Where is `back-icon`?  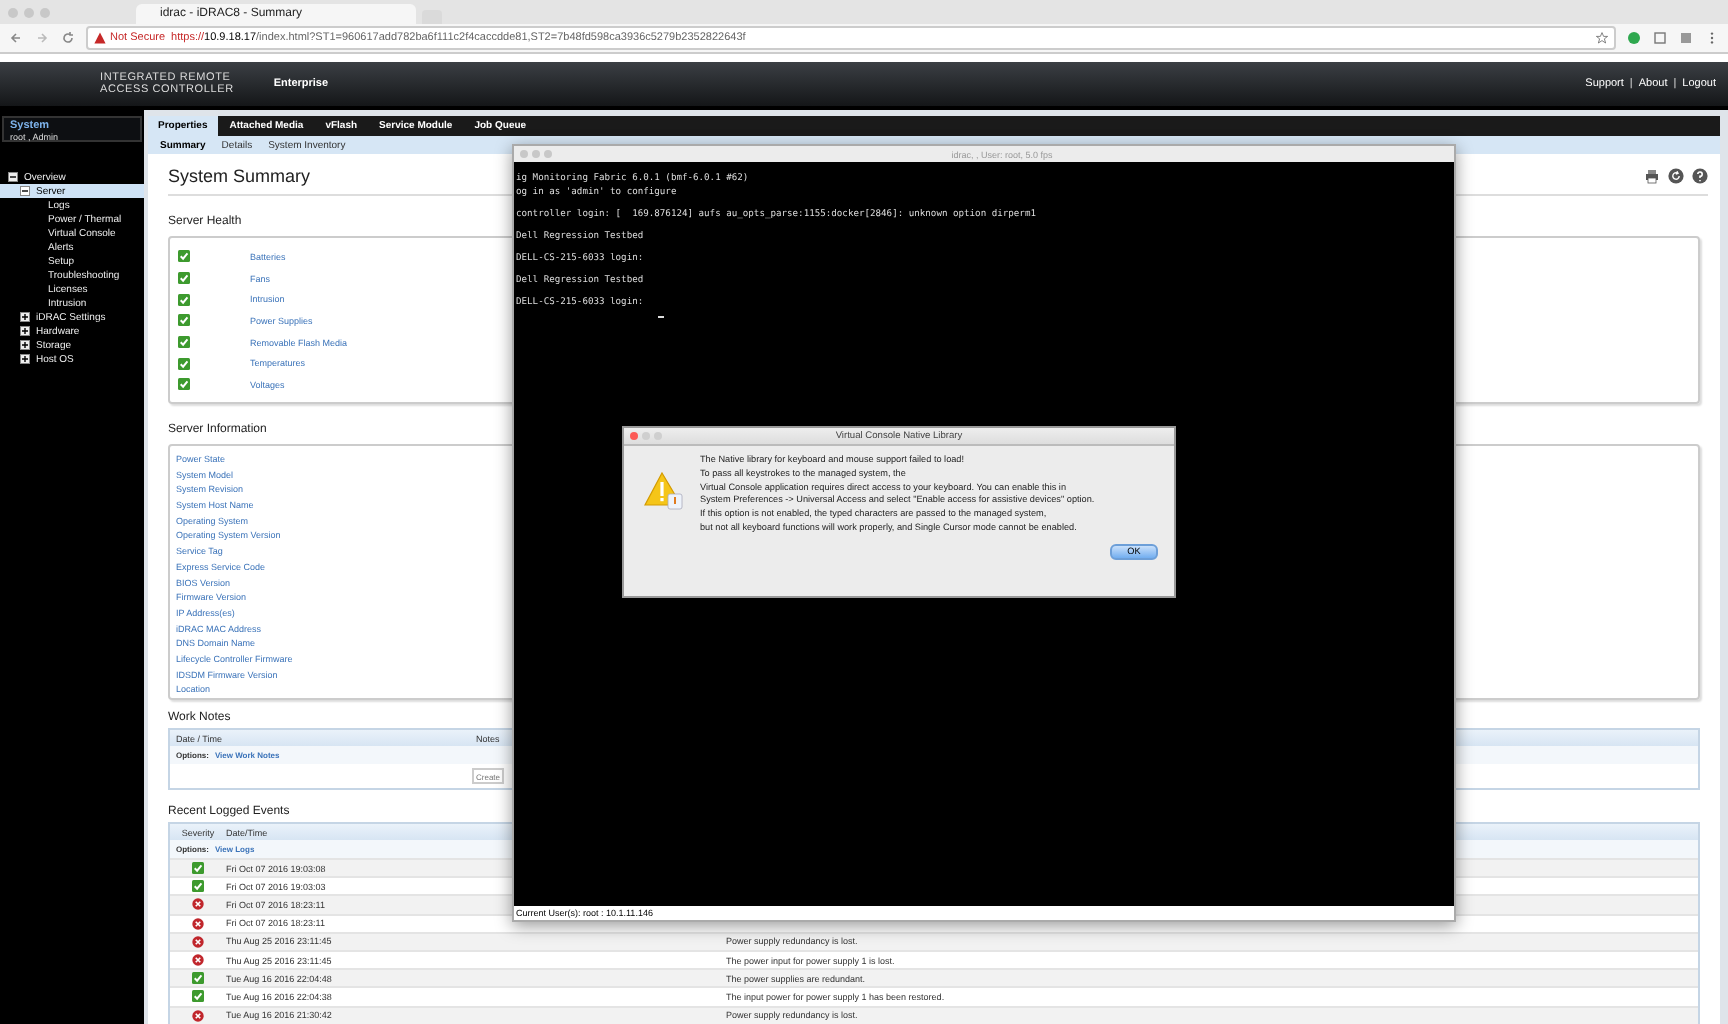 back-icon is located at coordinates (16, 38).